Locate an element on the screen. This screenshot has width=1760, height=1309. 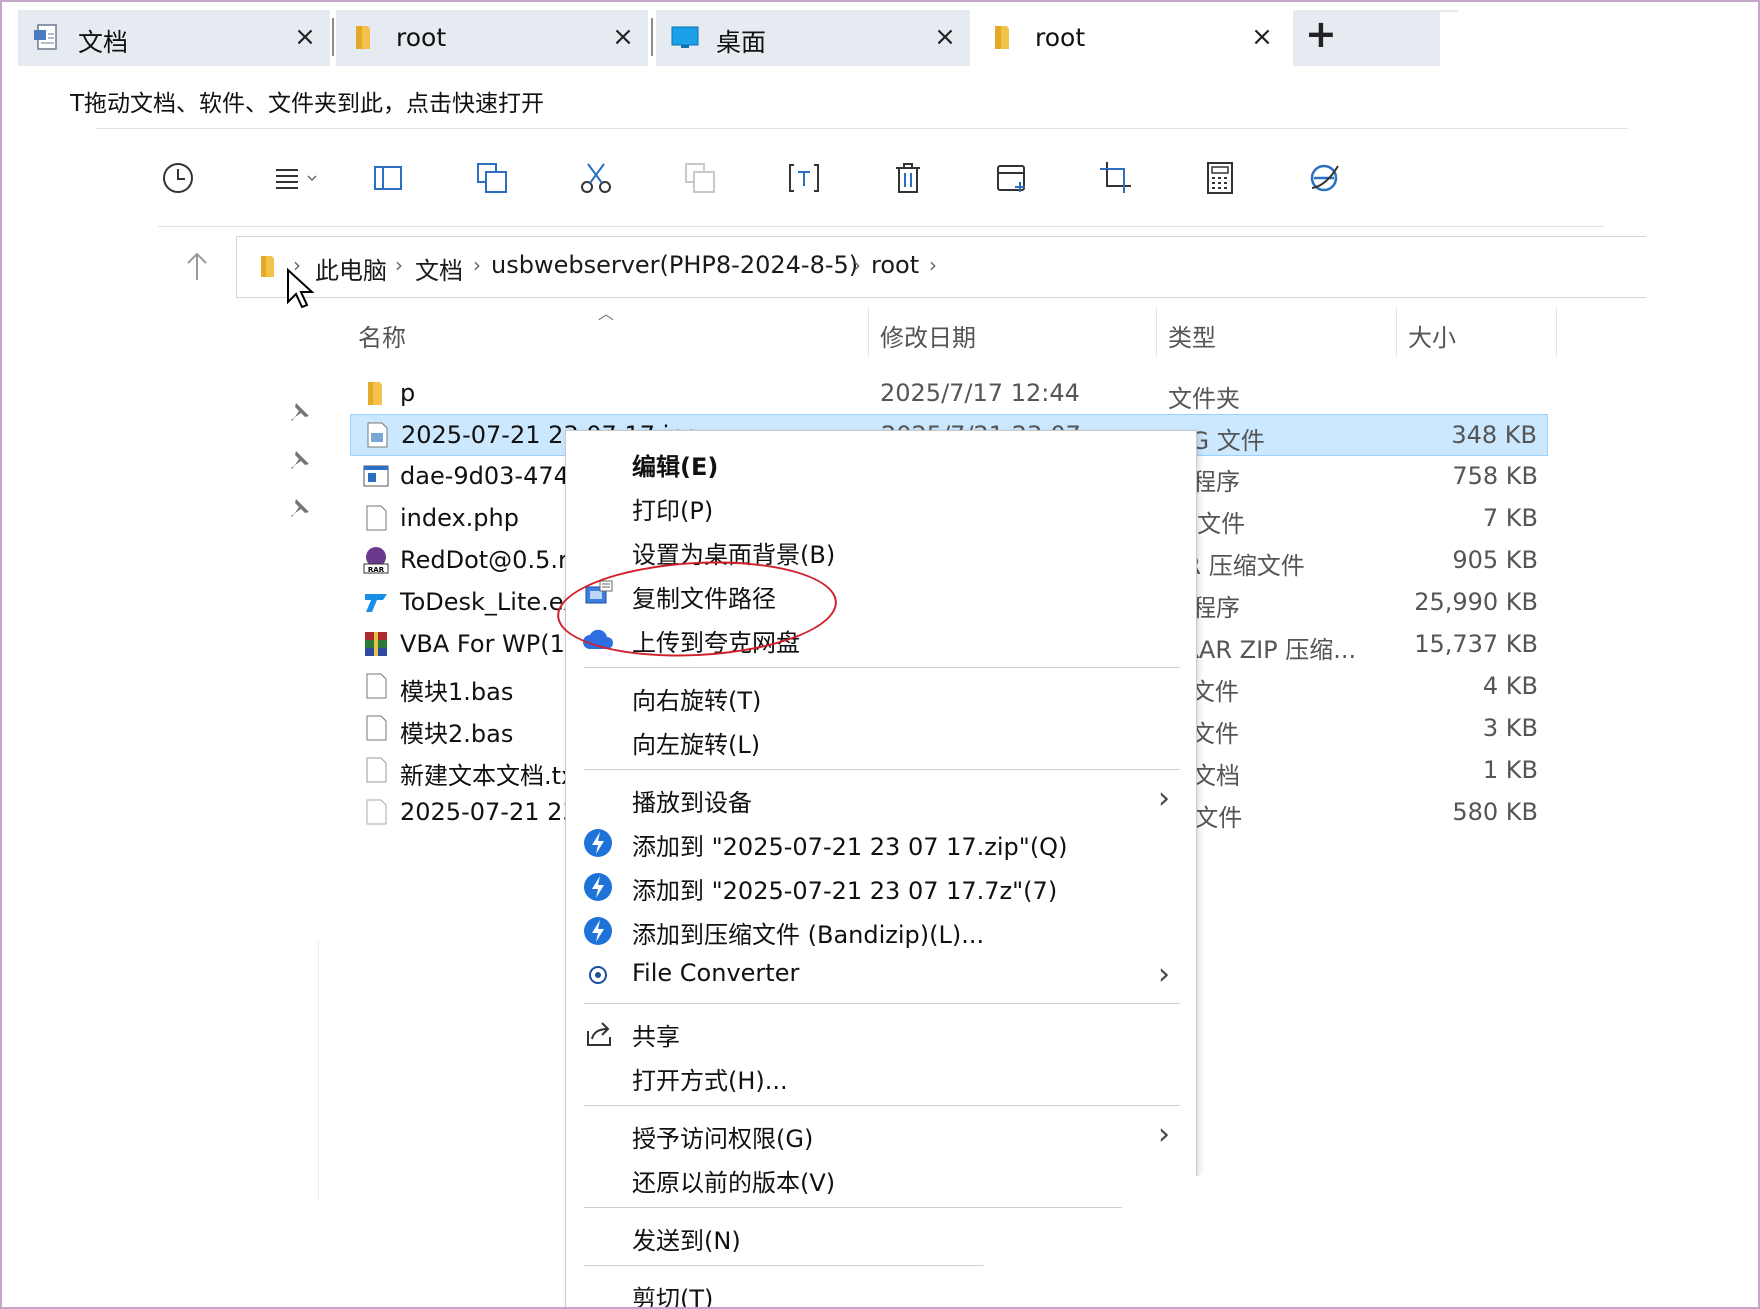
file-name: index.php is located at coordinates (459, 518).